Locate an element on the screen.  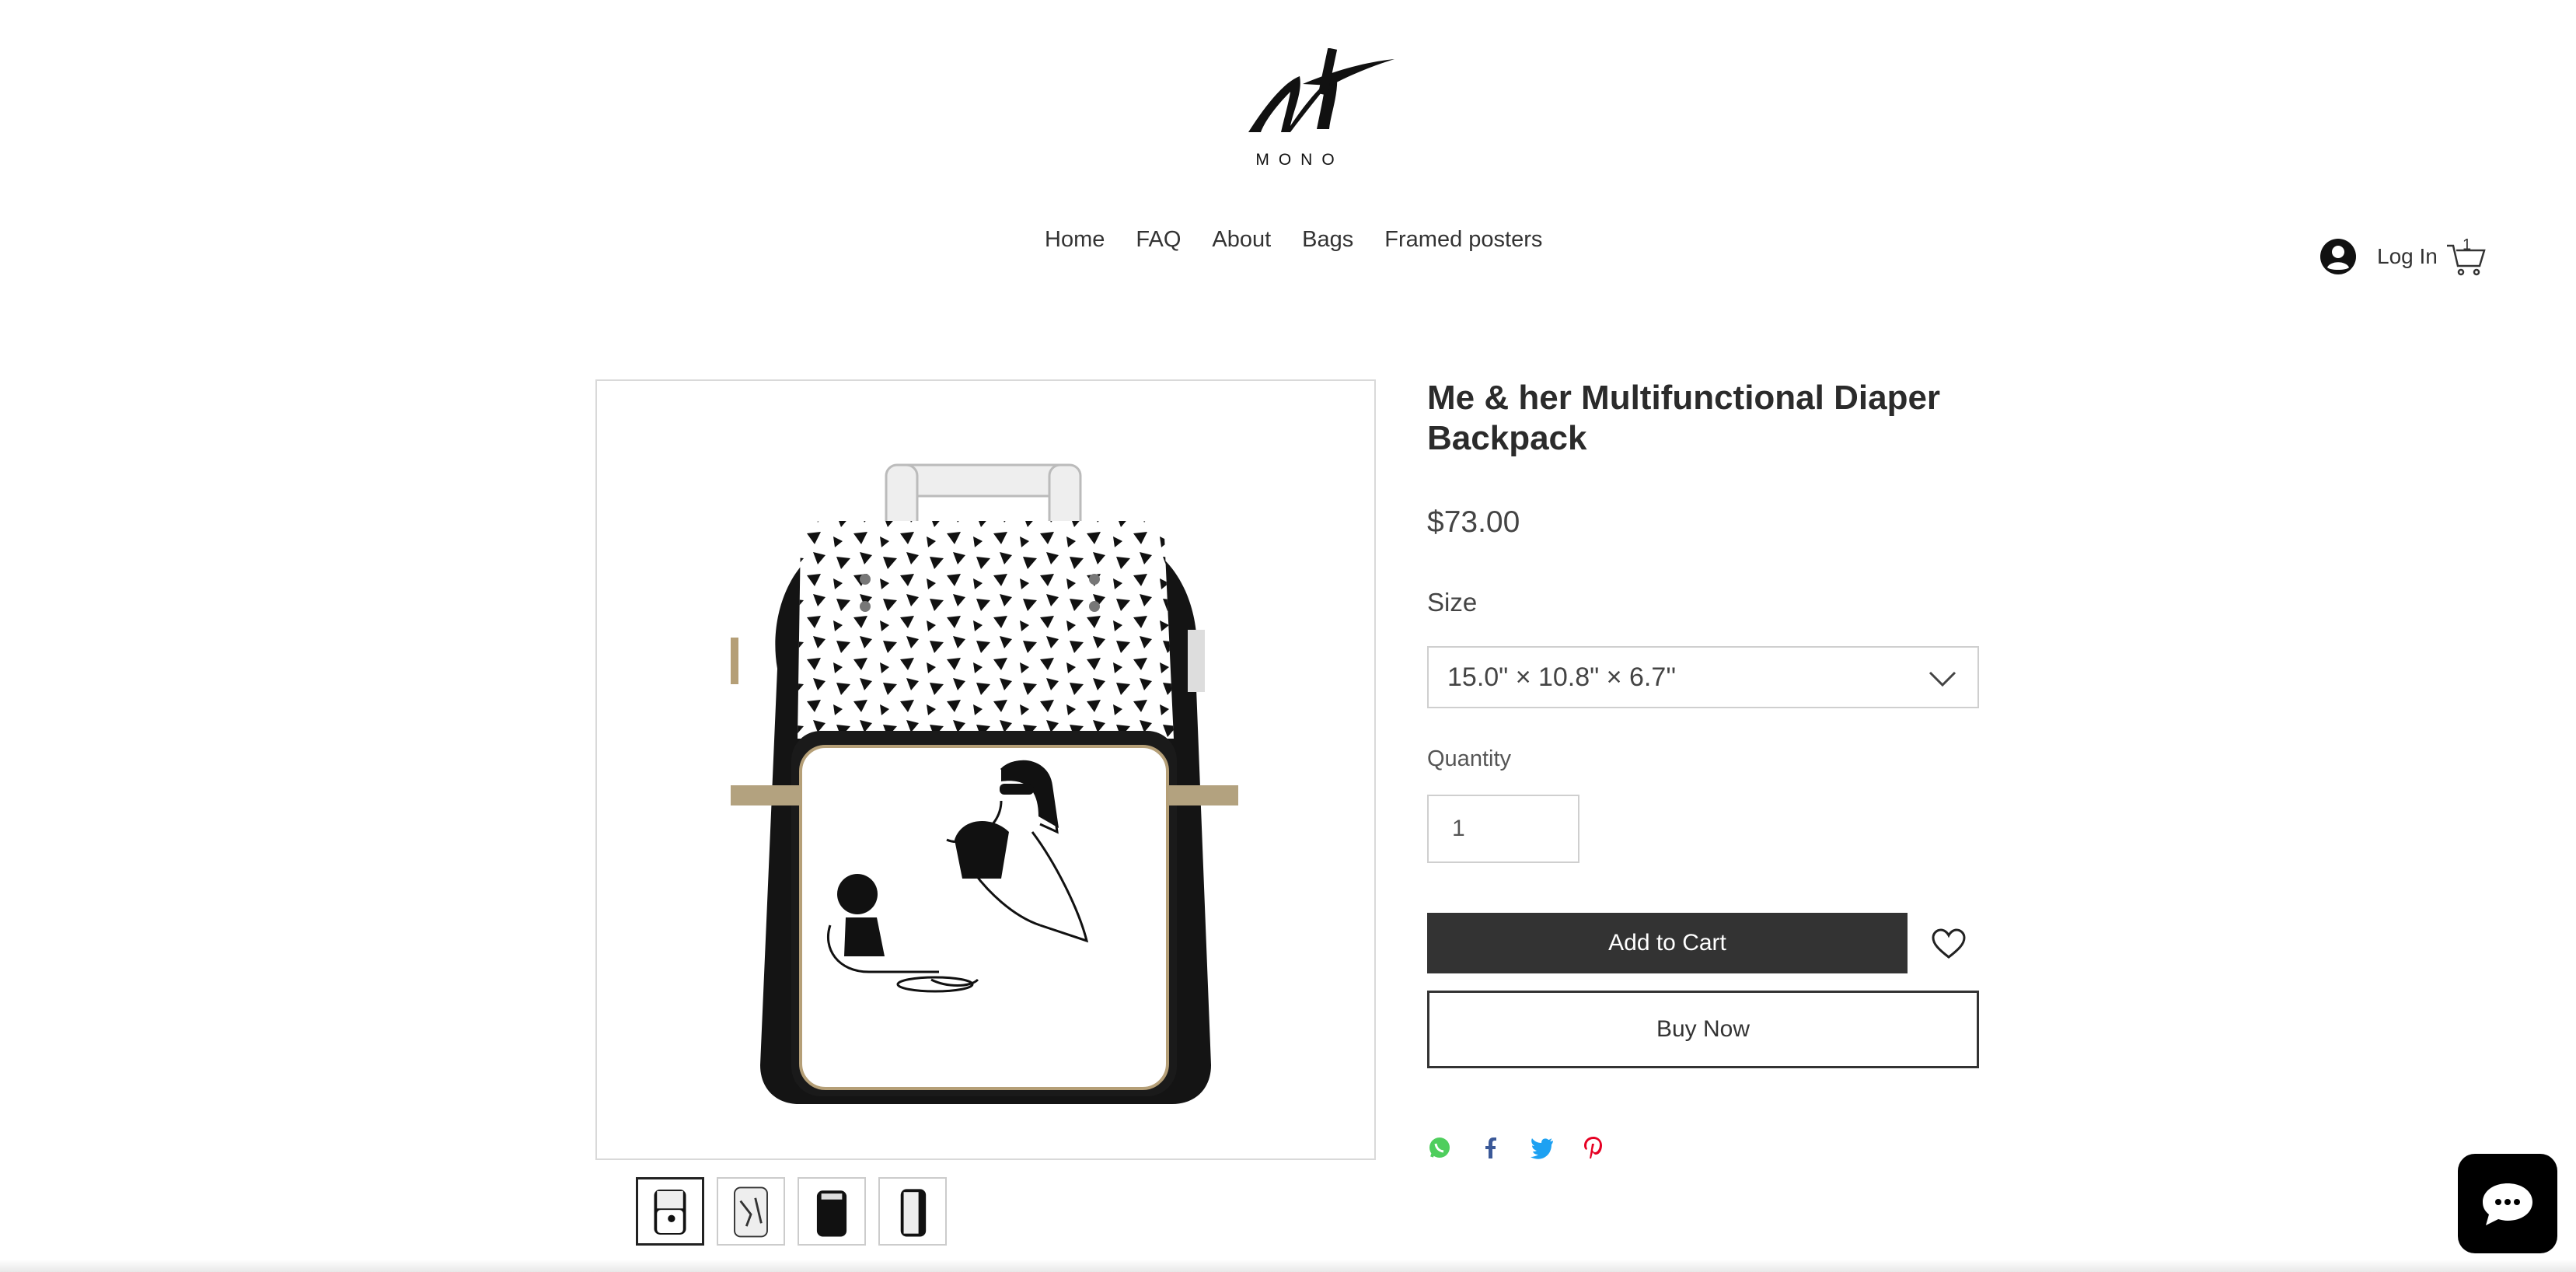
chevron-down-icon is located at coordinates (1942, 679).